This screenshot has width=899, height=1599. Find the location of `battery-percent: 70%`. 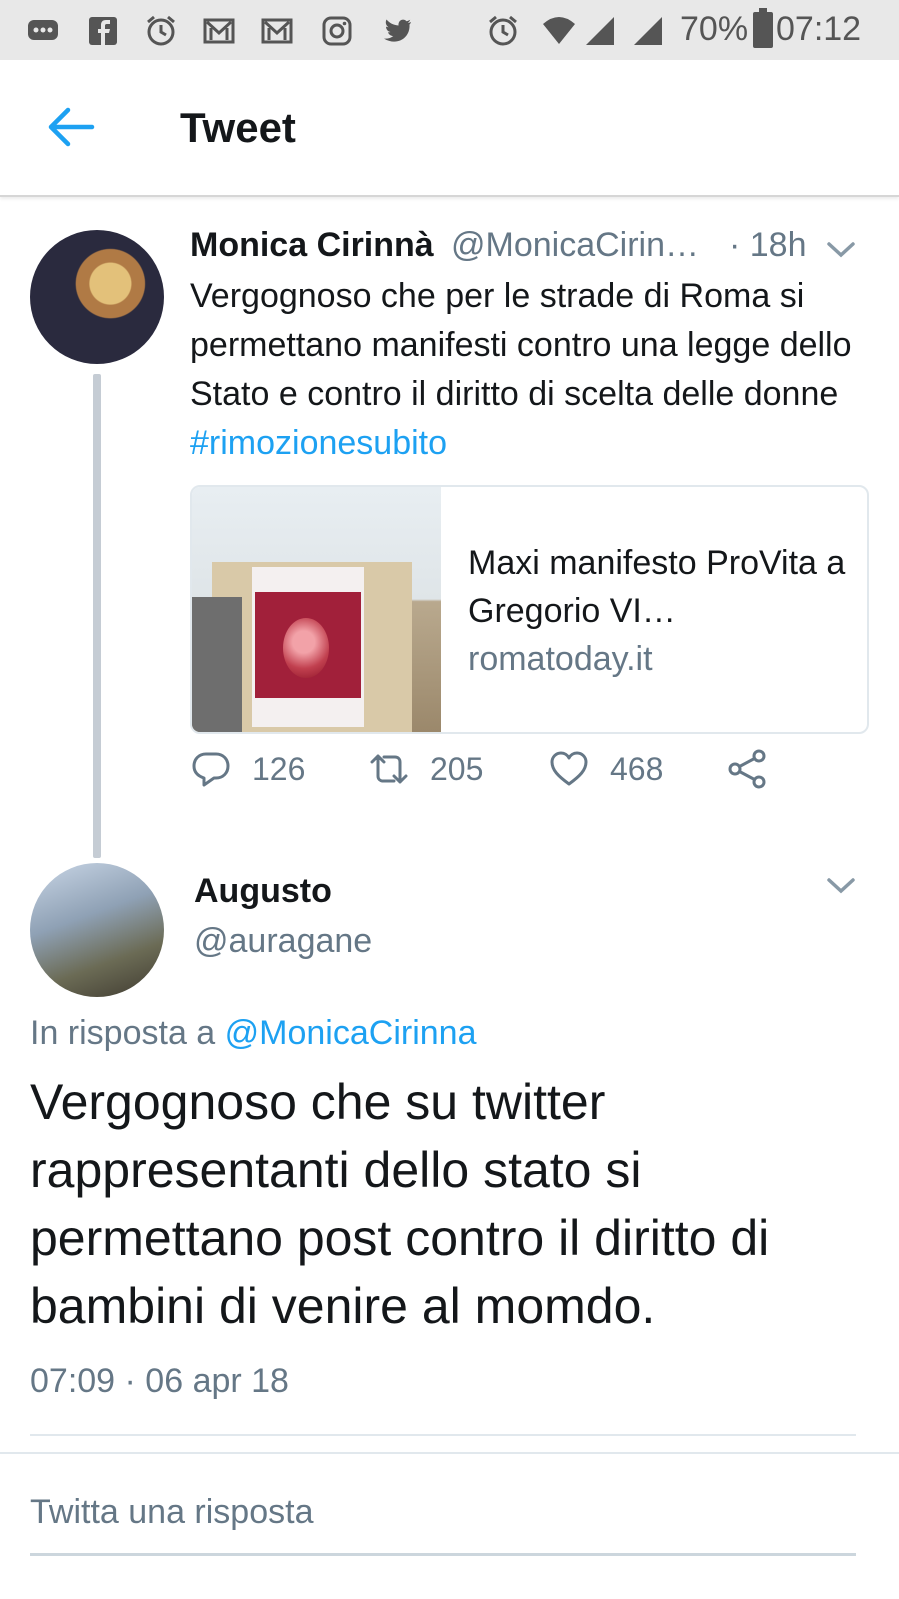

battery-percent: 70% is located at coordinates (714, 29).